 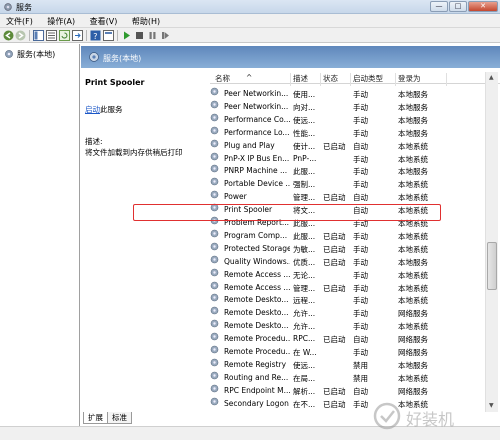 I want to click on properties-icon, so click(x=108, y=35).